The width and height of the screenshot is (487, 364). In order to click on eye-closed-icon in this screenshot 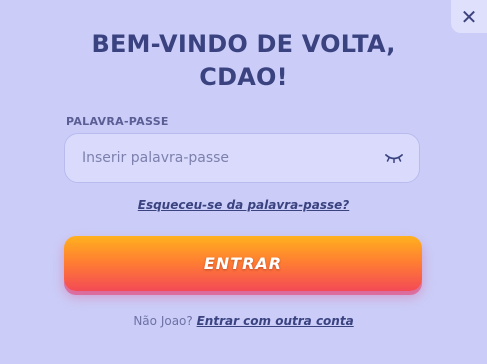, I will do `click(394, 158)`.